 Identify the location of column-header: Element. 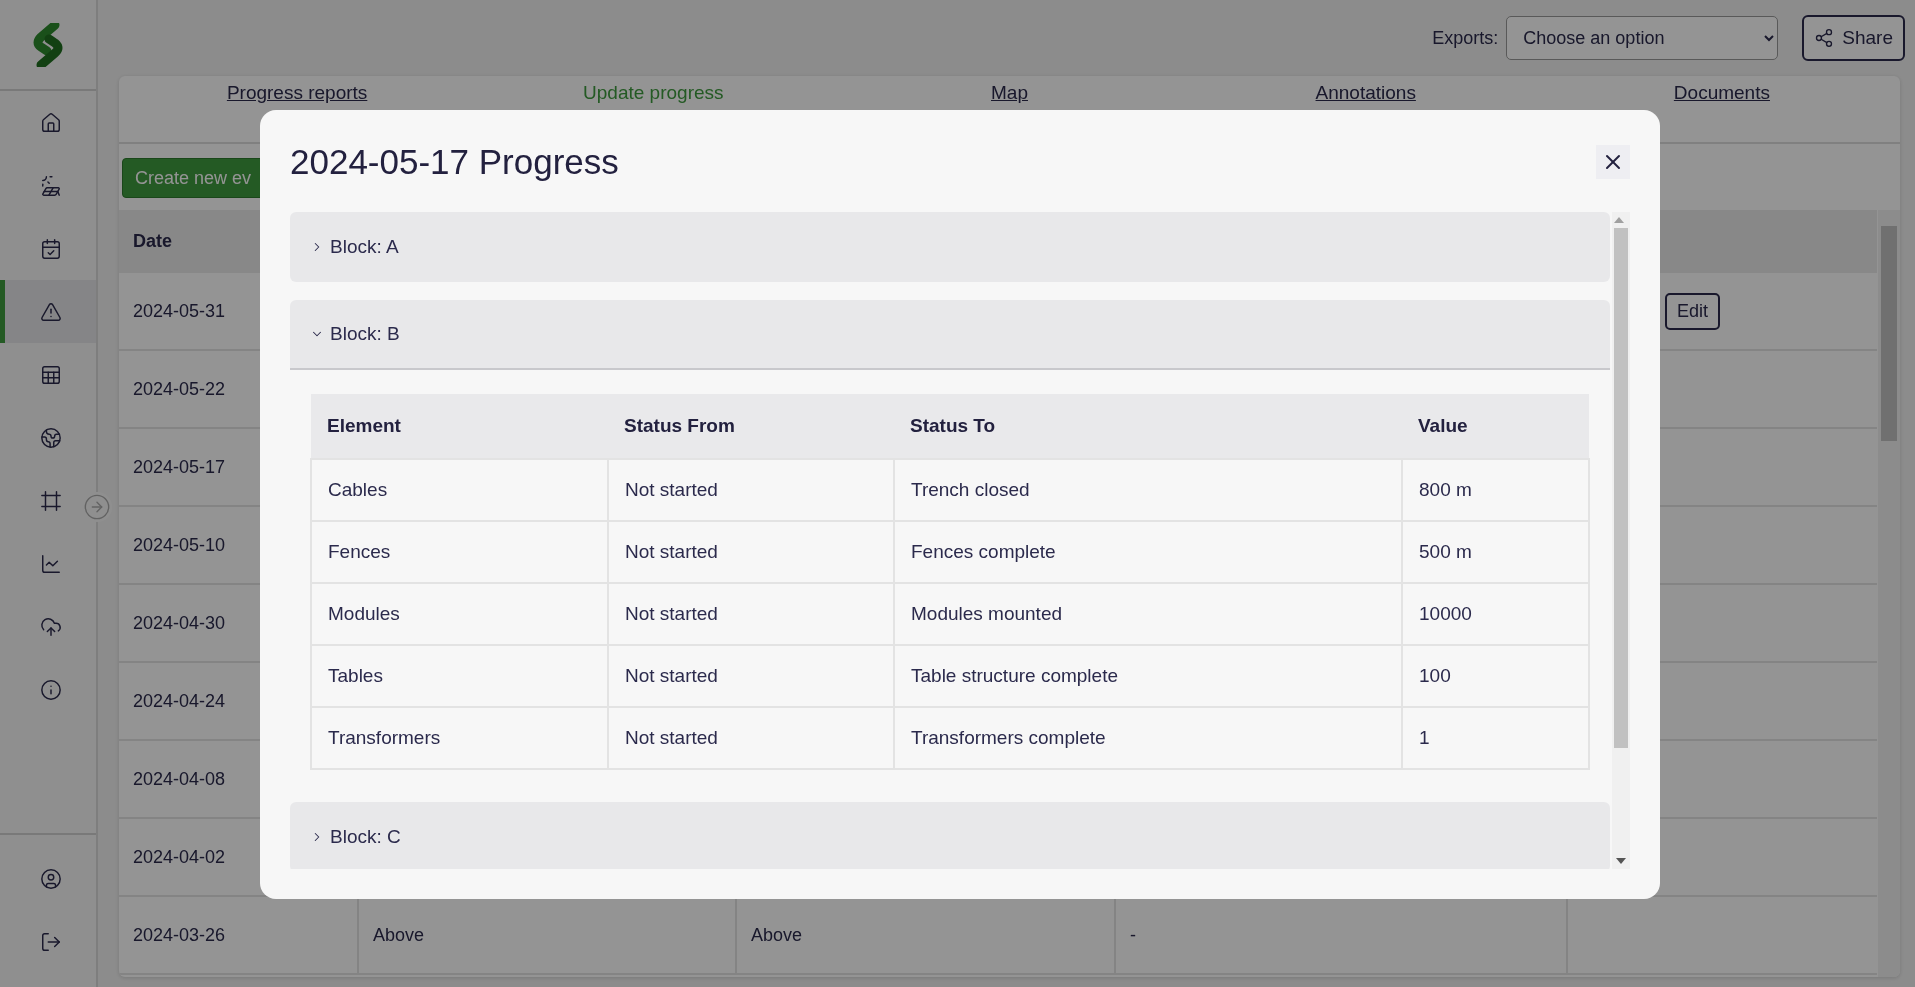
(459, 426).